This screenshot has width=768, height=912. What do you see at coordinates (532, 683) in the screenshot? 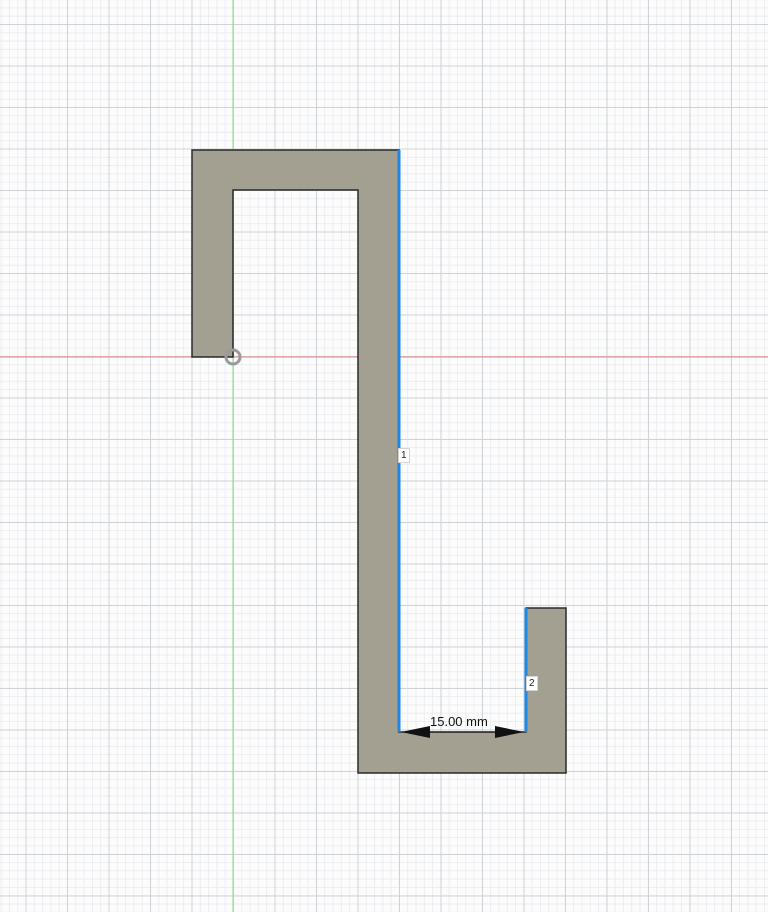
I see `constraint-label-2: 2` at bounding box center [532, 683].